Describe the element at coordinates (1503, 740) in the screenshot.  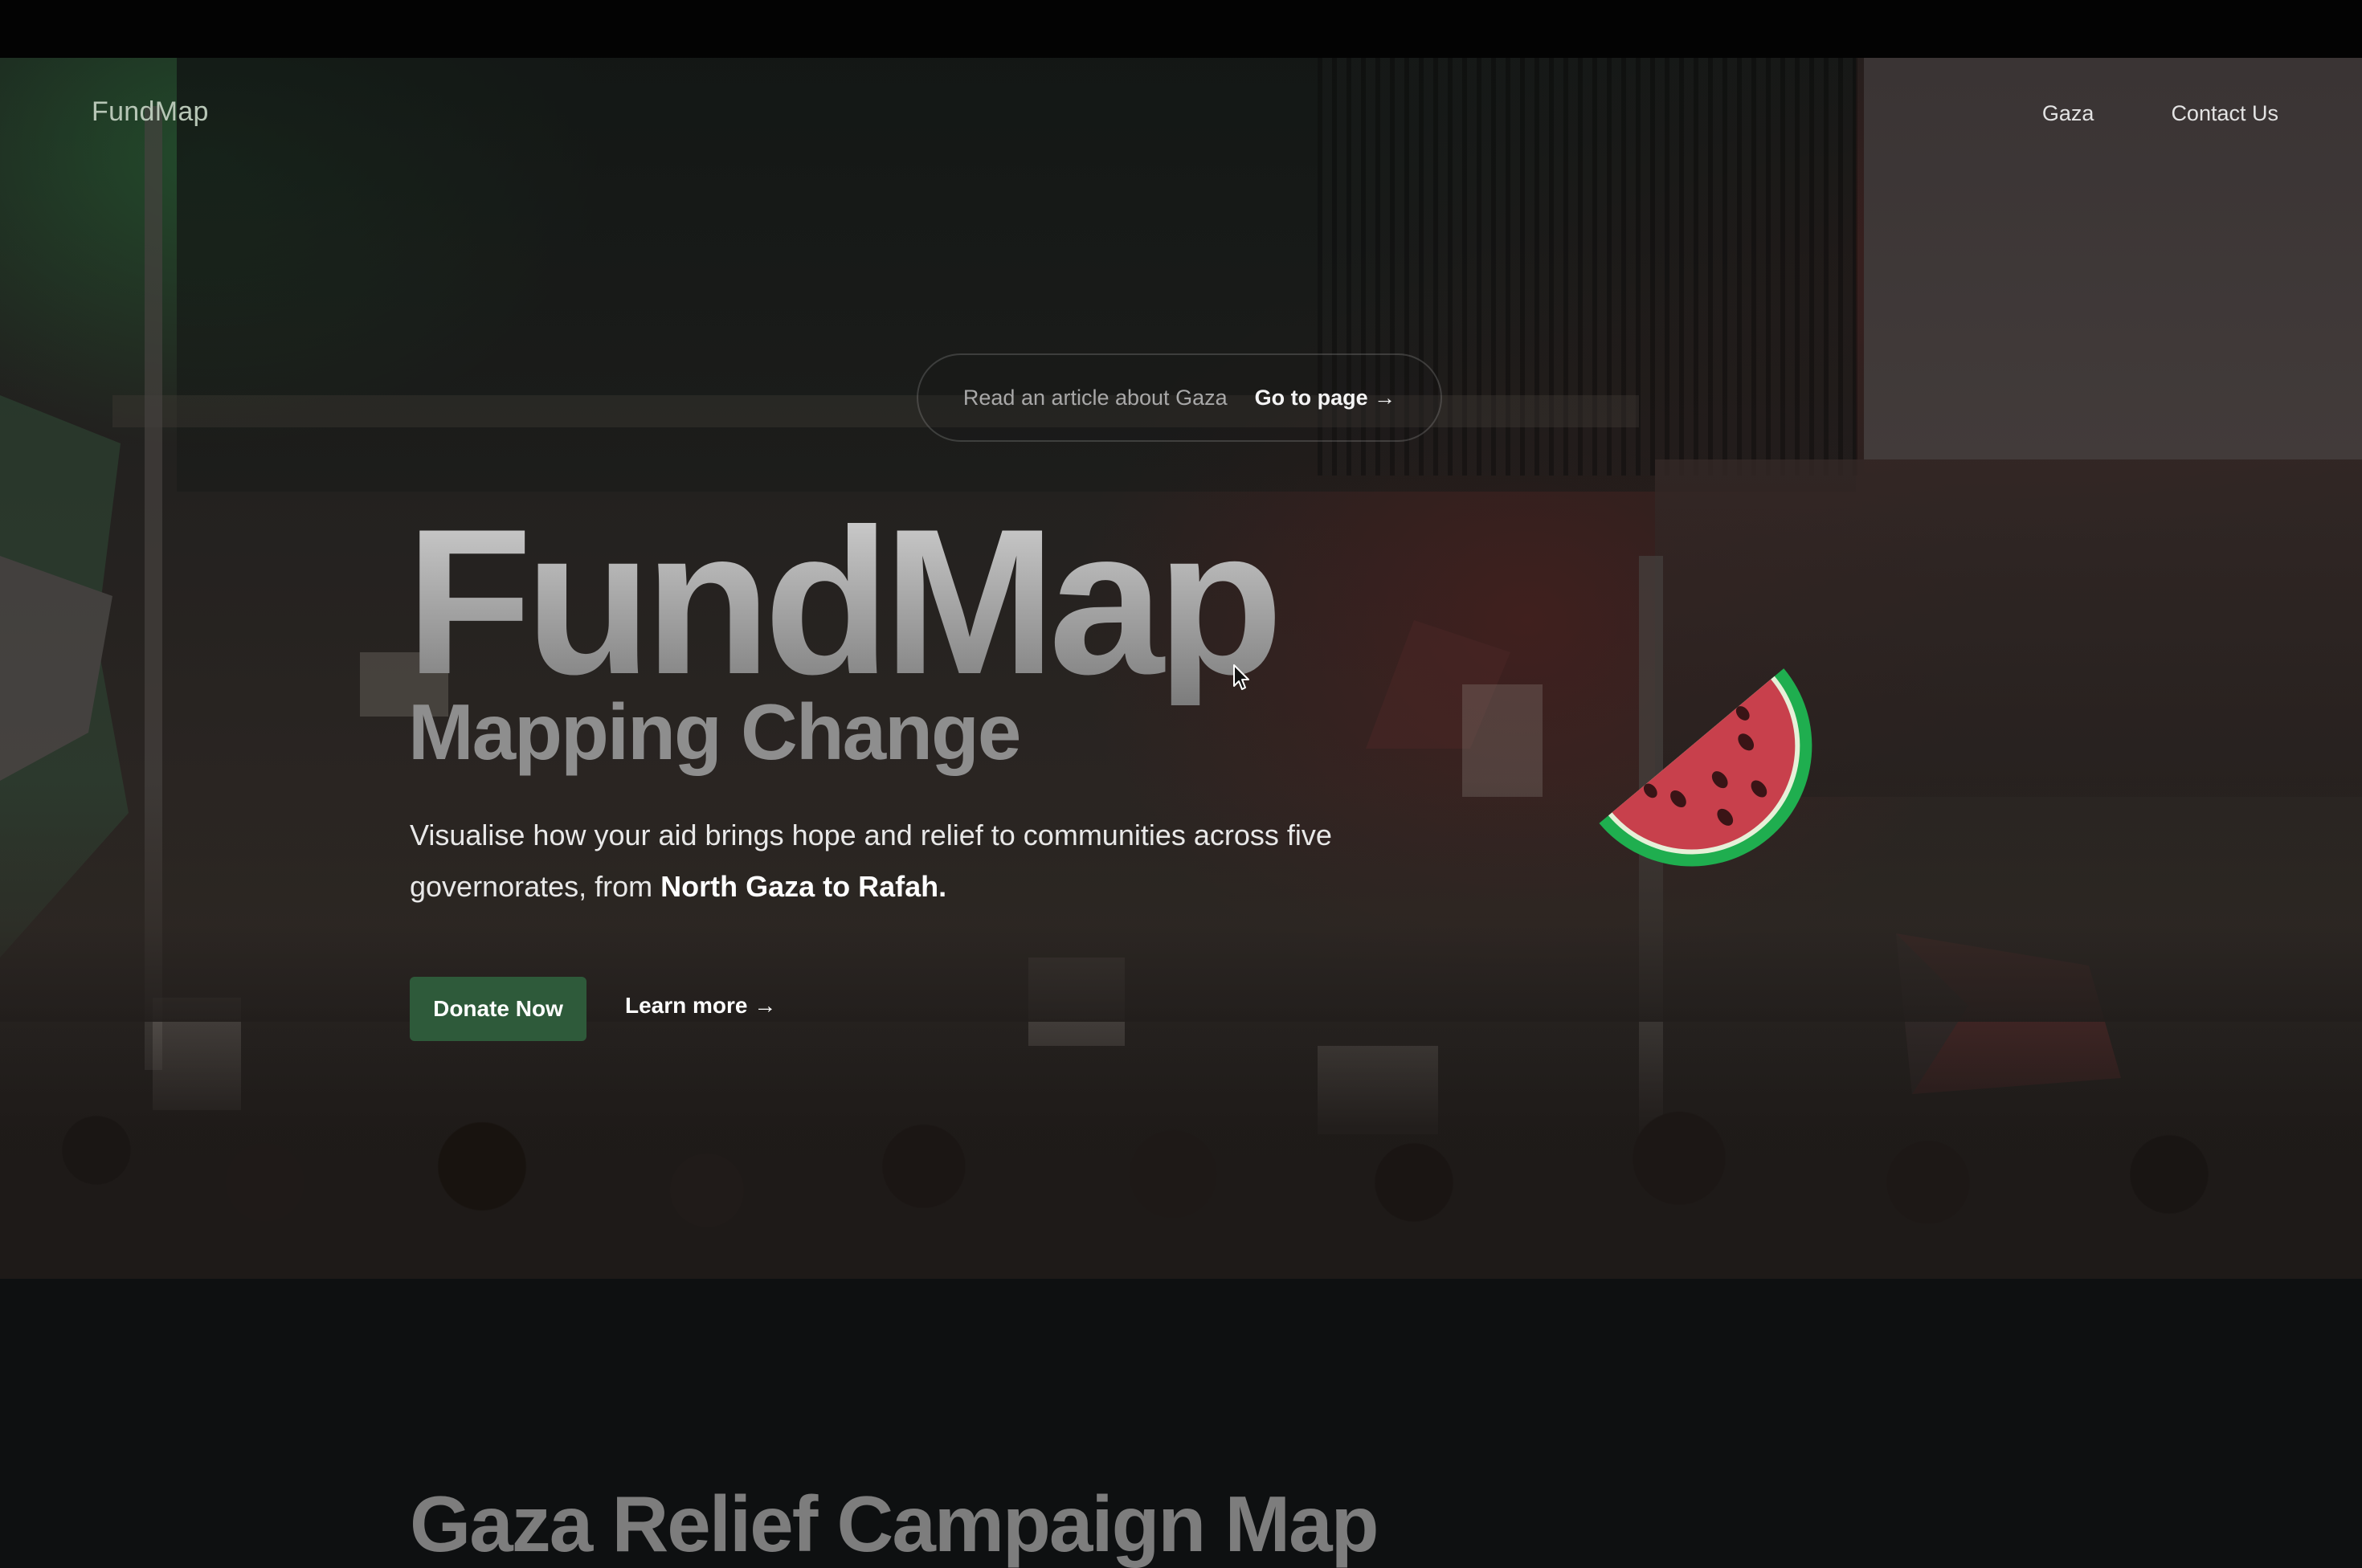
I see `background-sign` at that location.